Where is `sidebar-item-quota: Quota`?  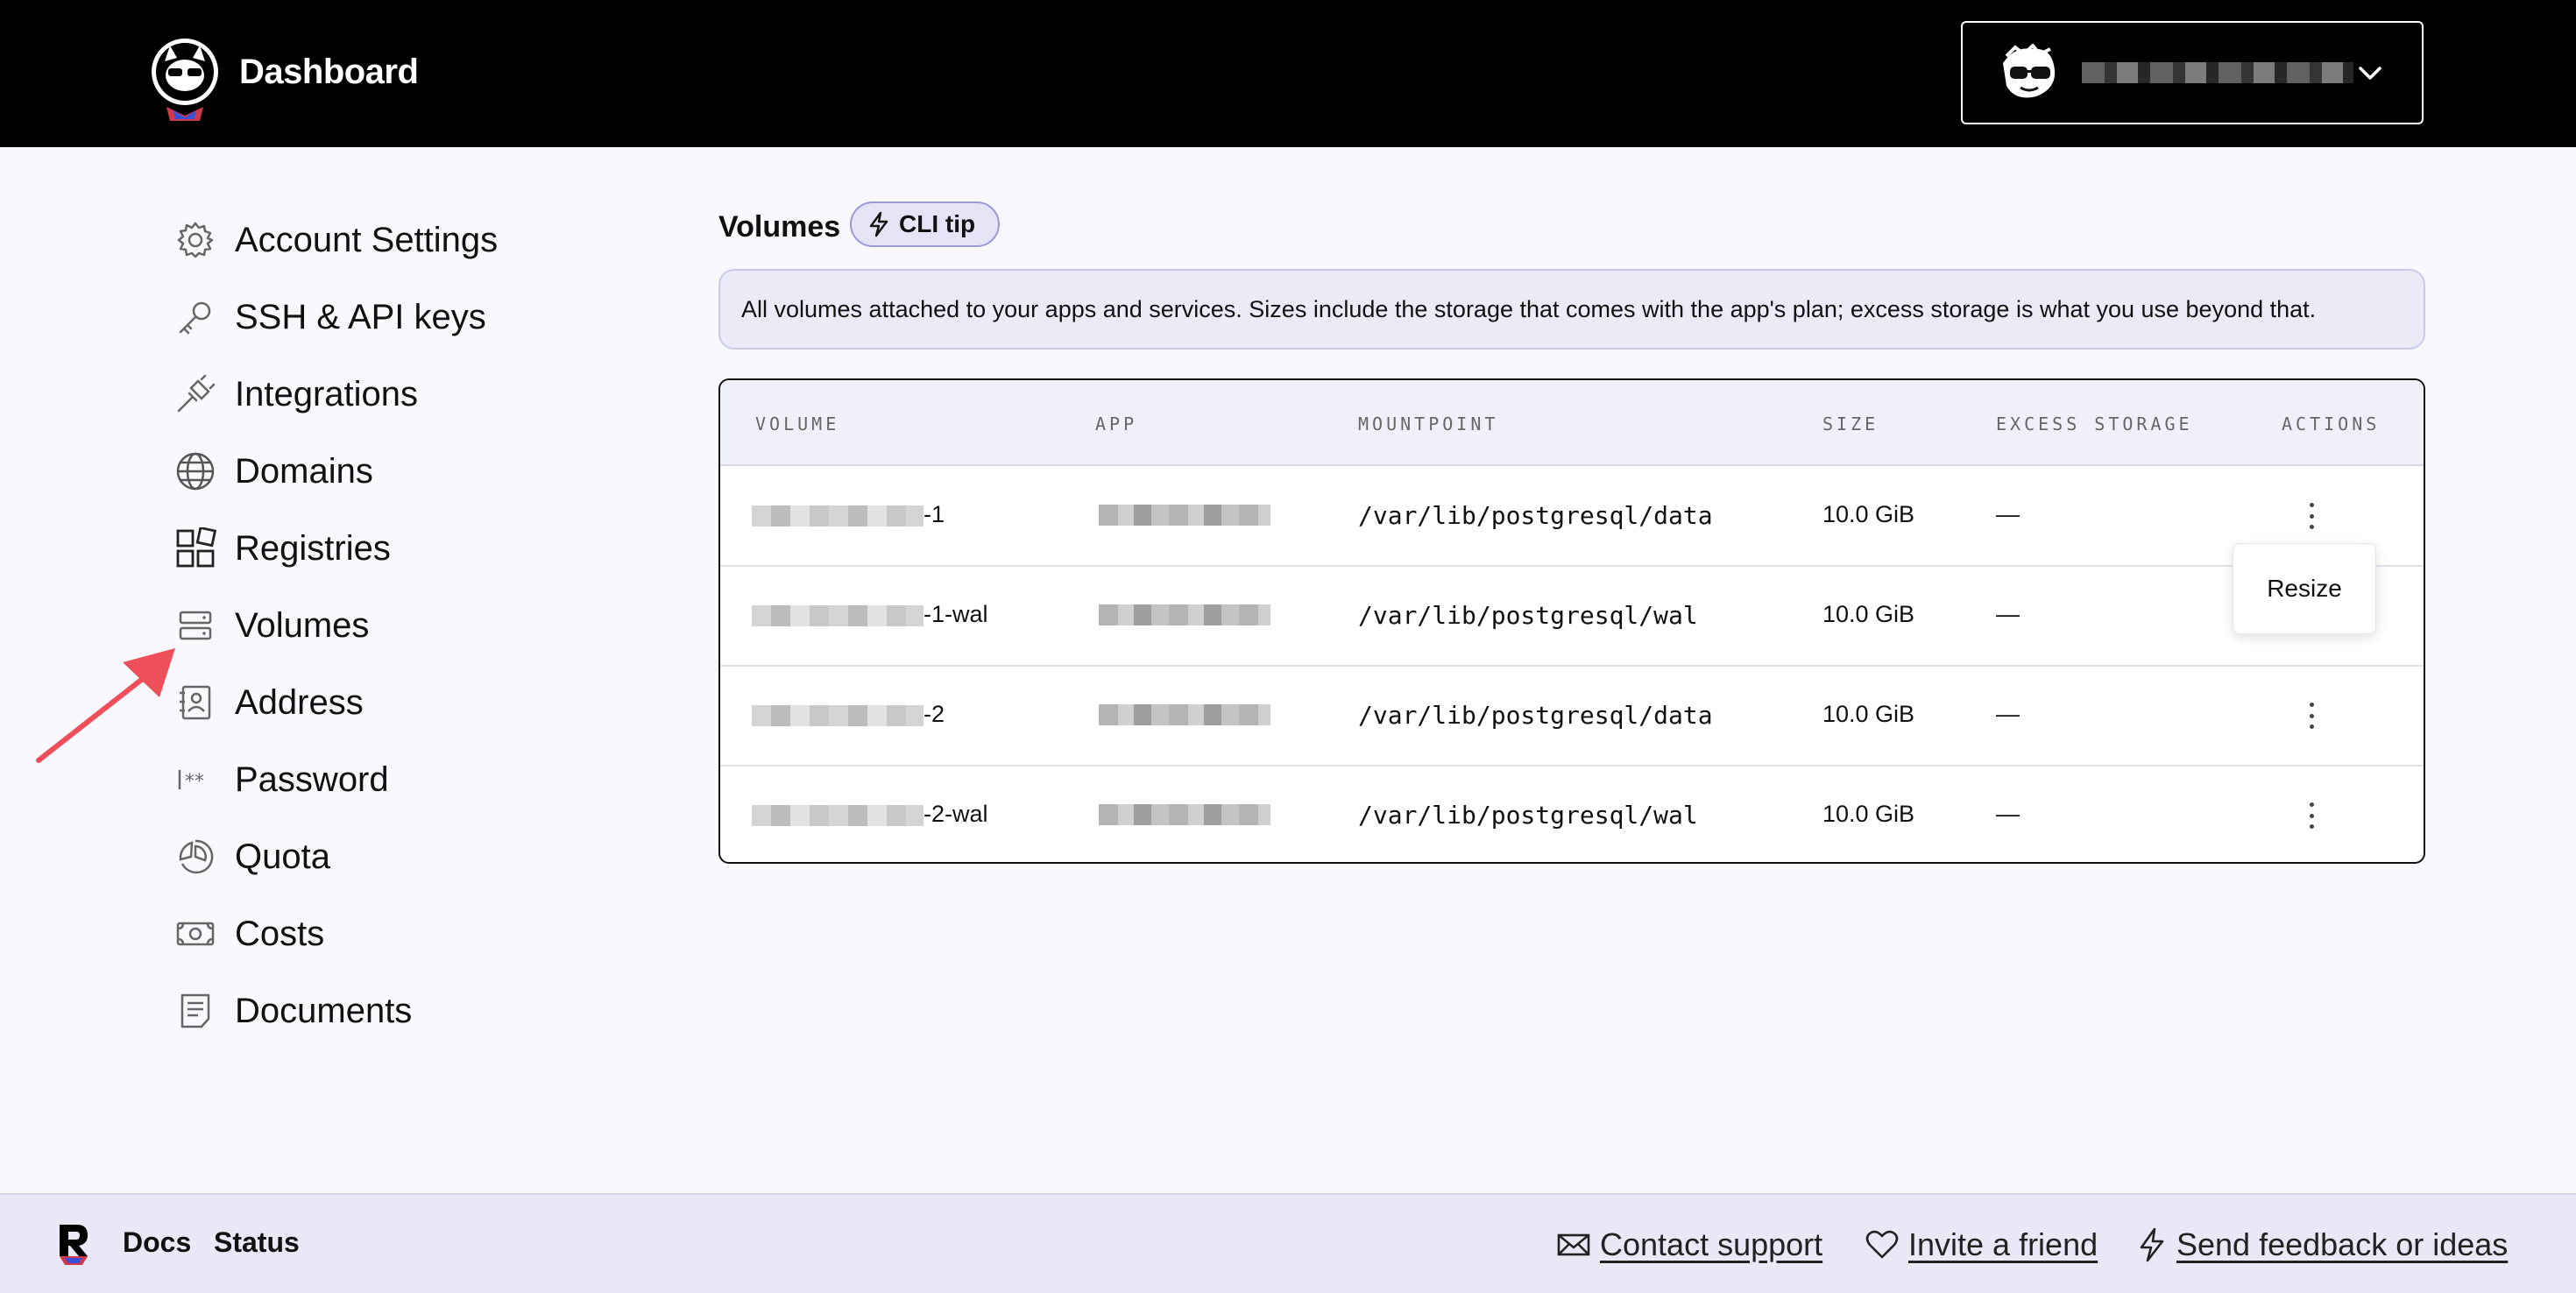 sidebar-item-quota: Quota is located at coordinates (251, 856).